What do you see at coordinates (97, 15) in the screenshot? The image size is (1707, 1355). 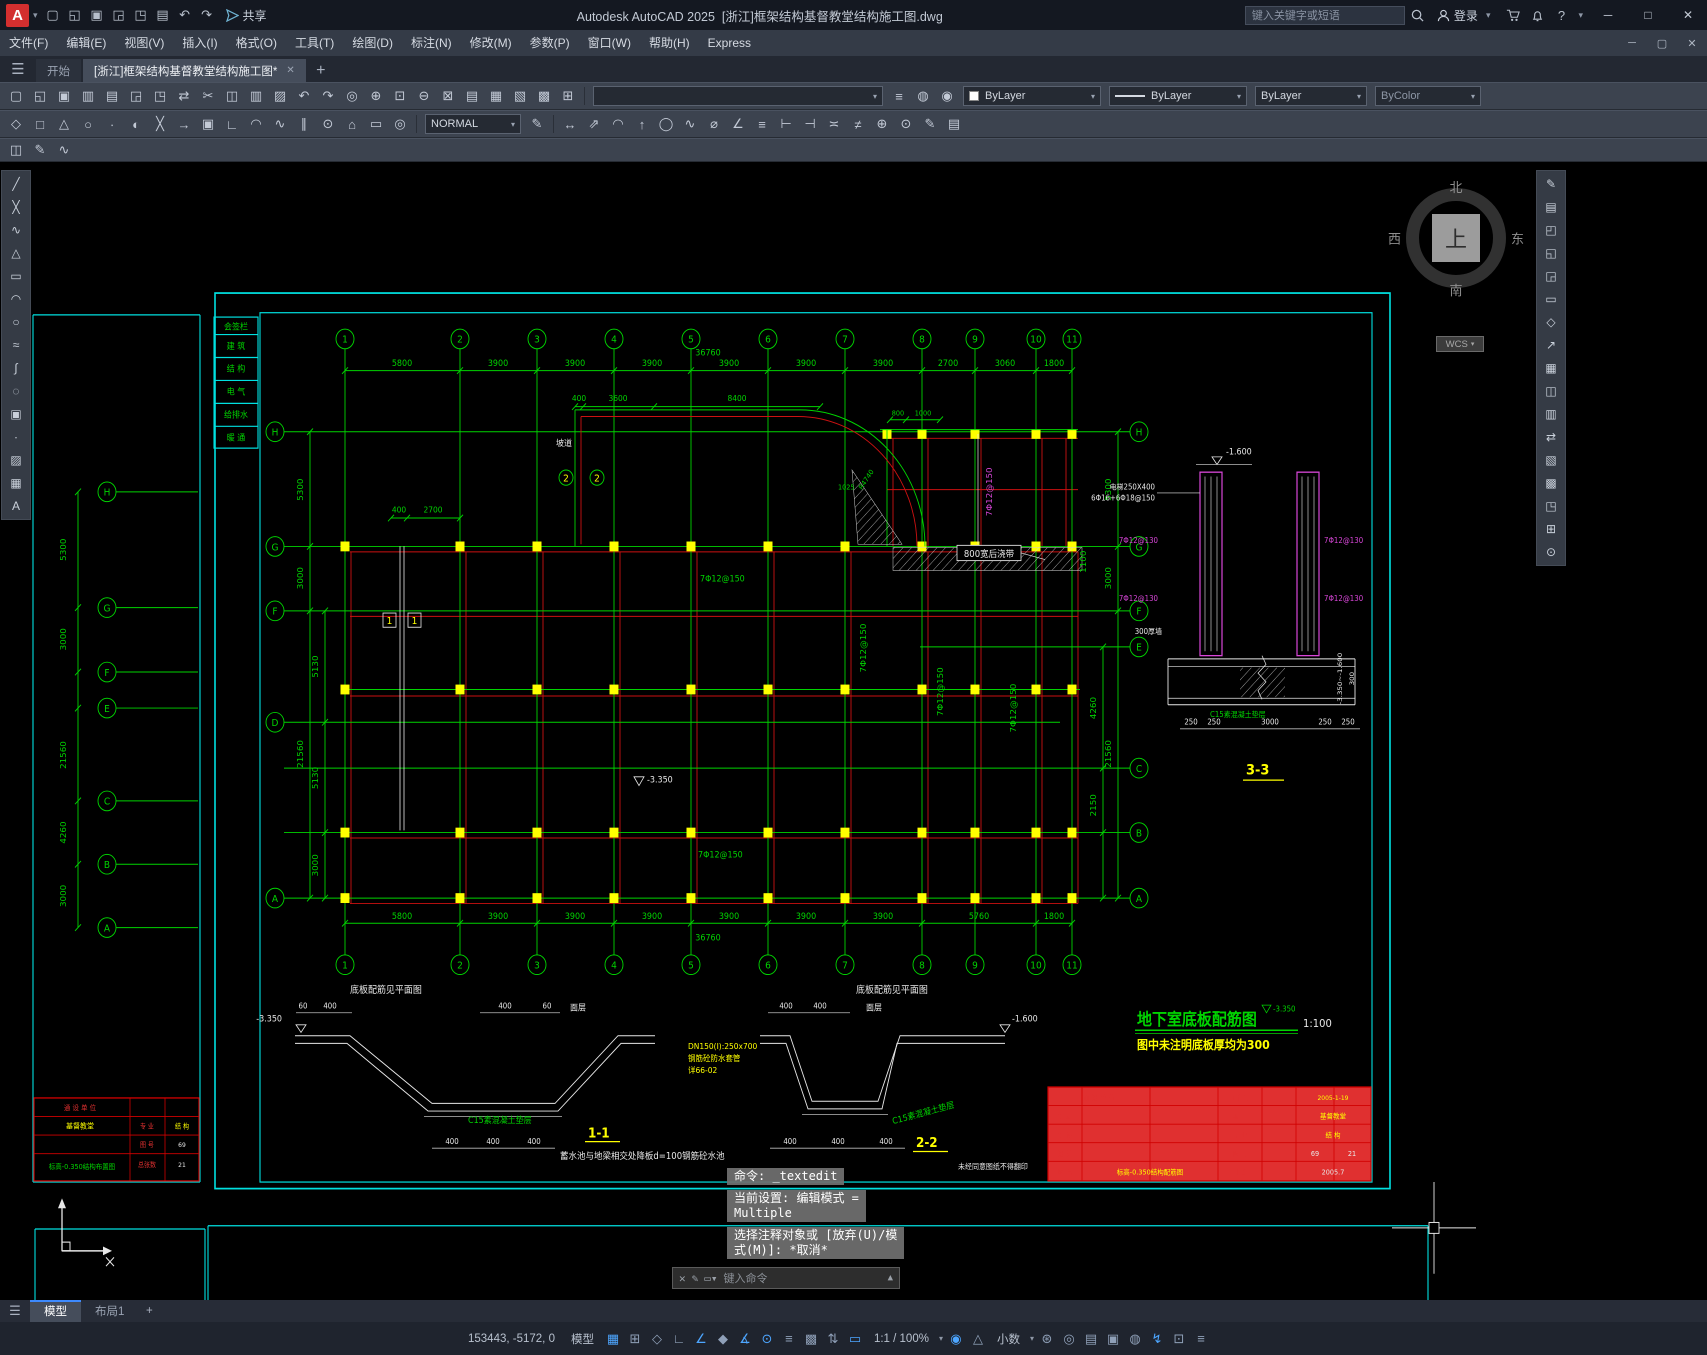 I see `save-icon: ▣` at bounding box center [97, 15].